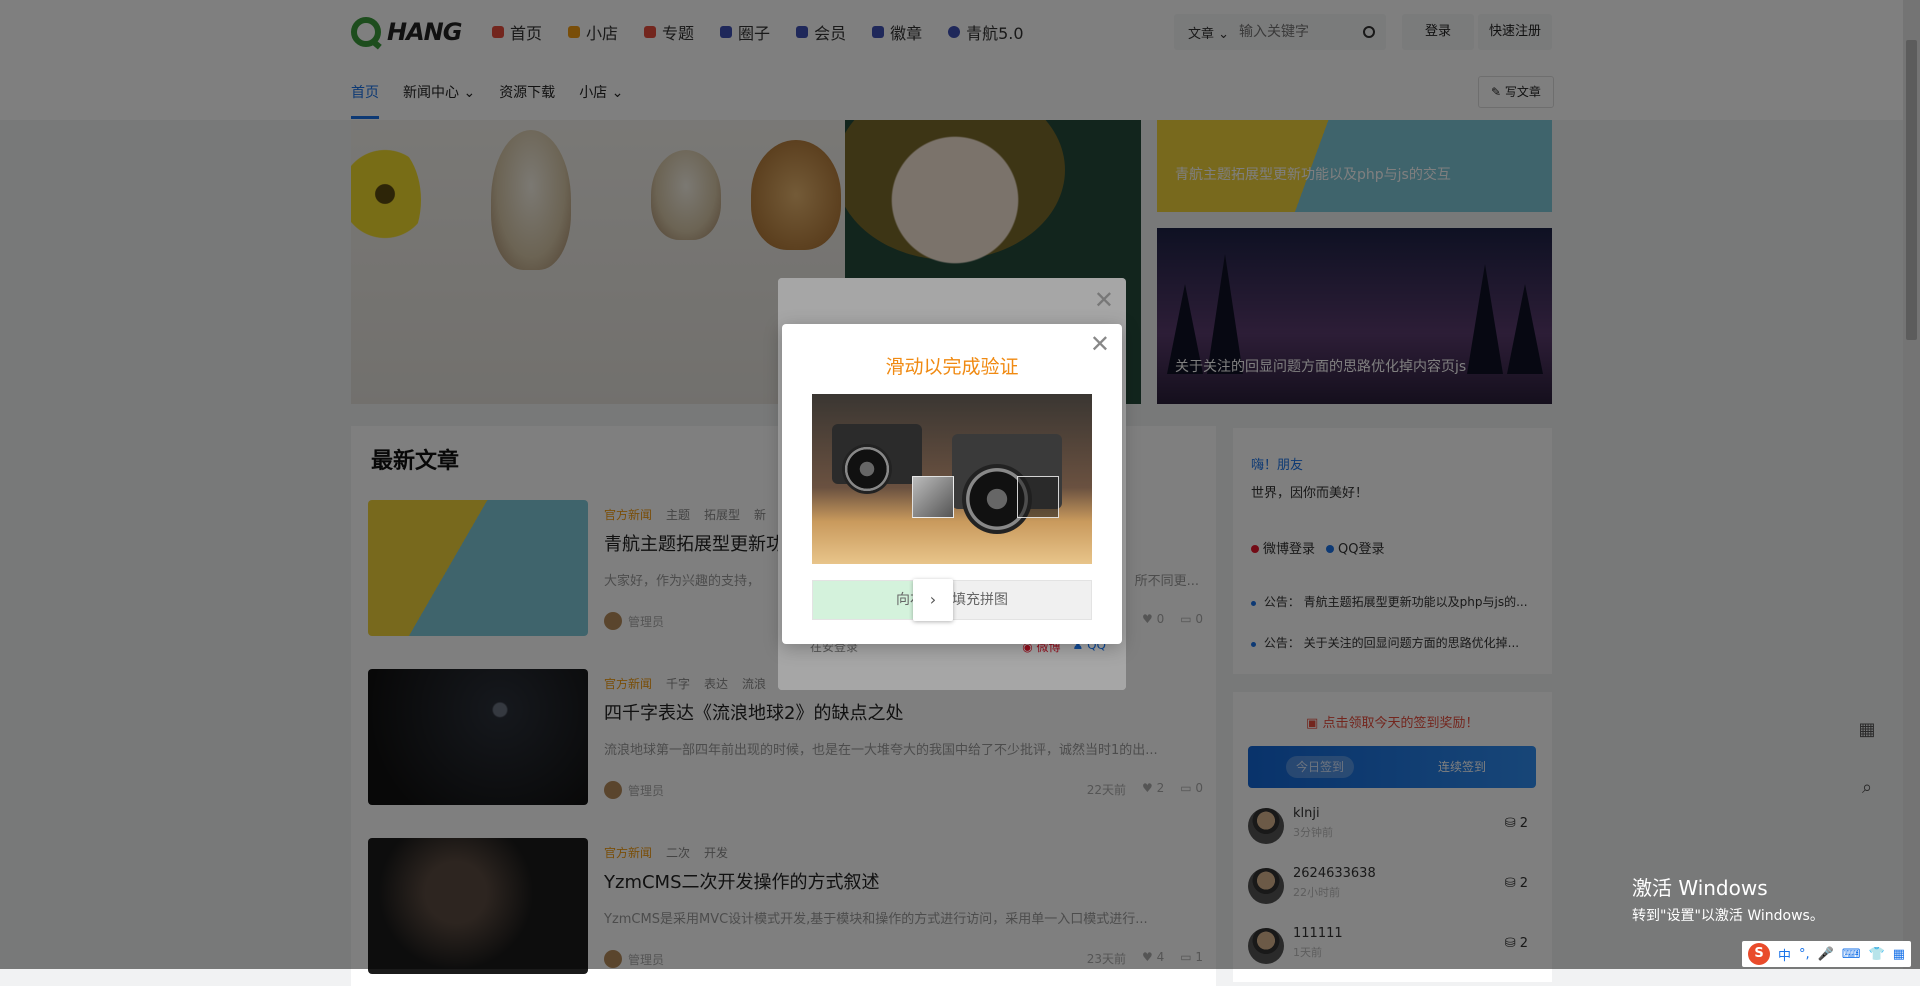 This screenshot has width=1920, height=986. Describe the element at coordinates (1759, 954) in the screenshot. I see `sogou-logo-icon: S` at that location.